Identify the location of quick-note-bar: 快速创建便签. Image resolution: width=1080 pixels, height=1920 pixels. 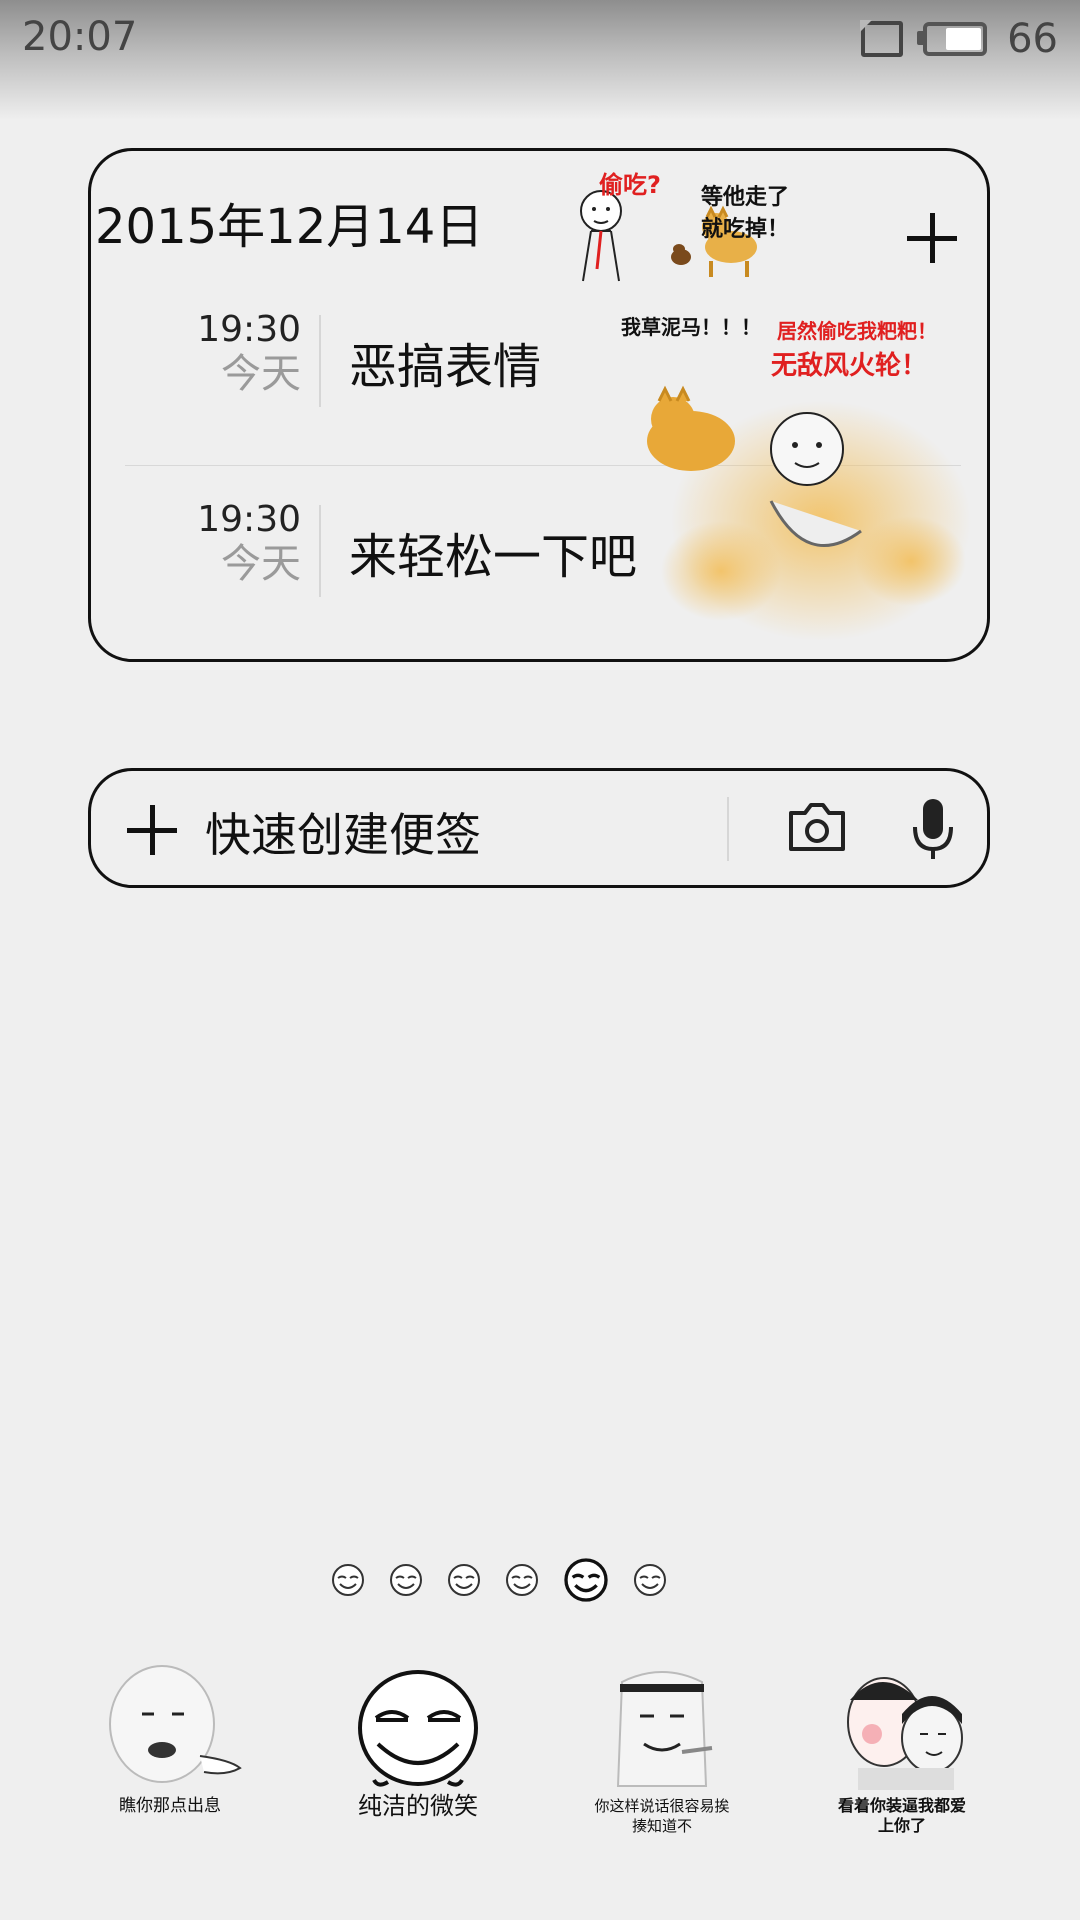
(539, 828).